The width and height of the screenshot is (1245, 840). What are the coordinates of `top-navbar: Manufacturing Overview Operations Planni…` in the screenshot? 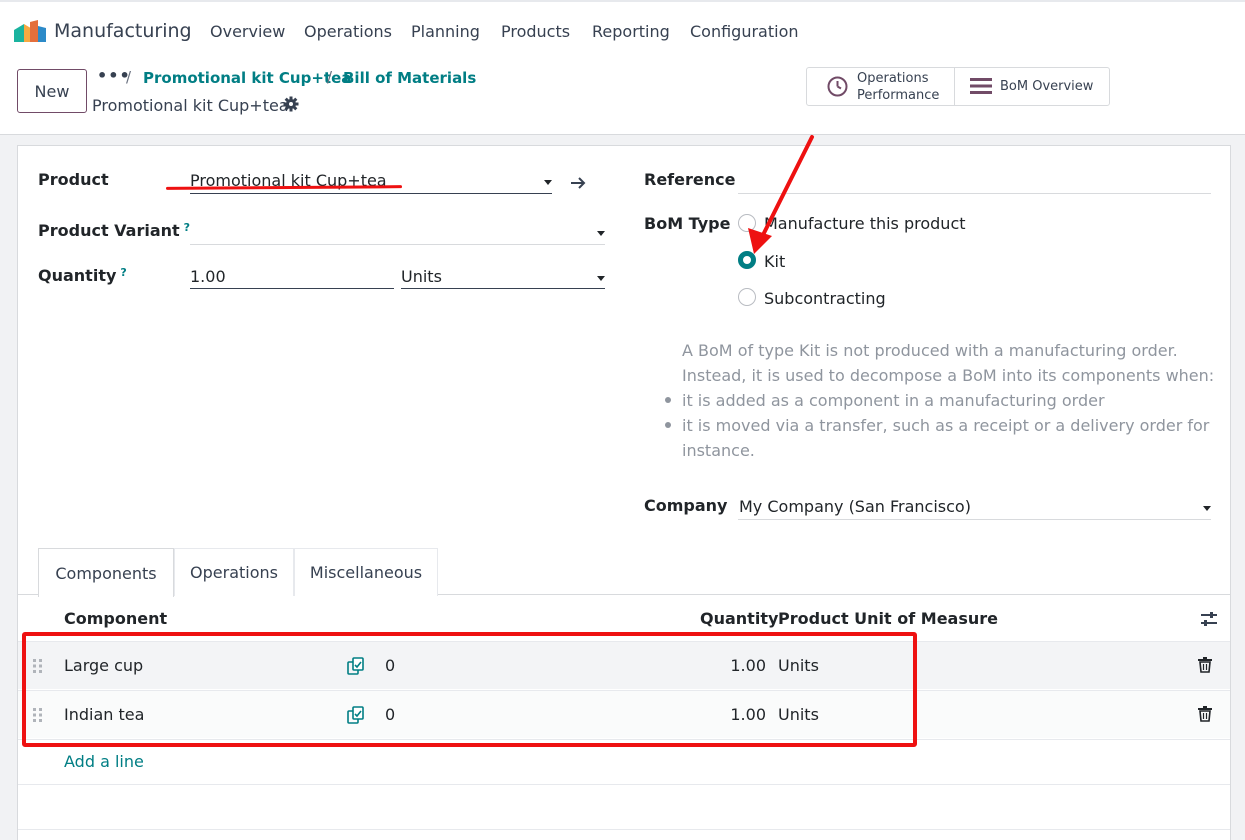 It's located at (622, 29).